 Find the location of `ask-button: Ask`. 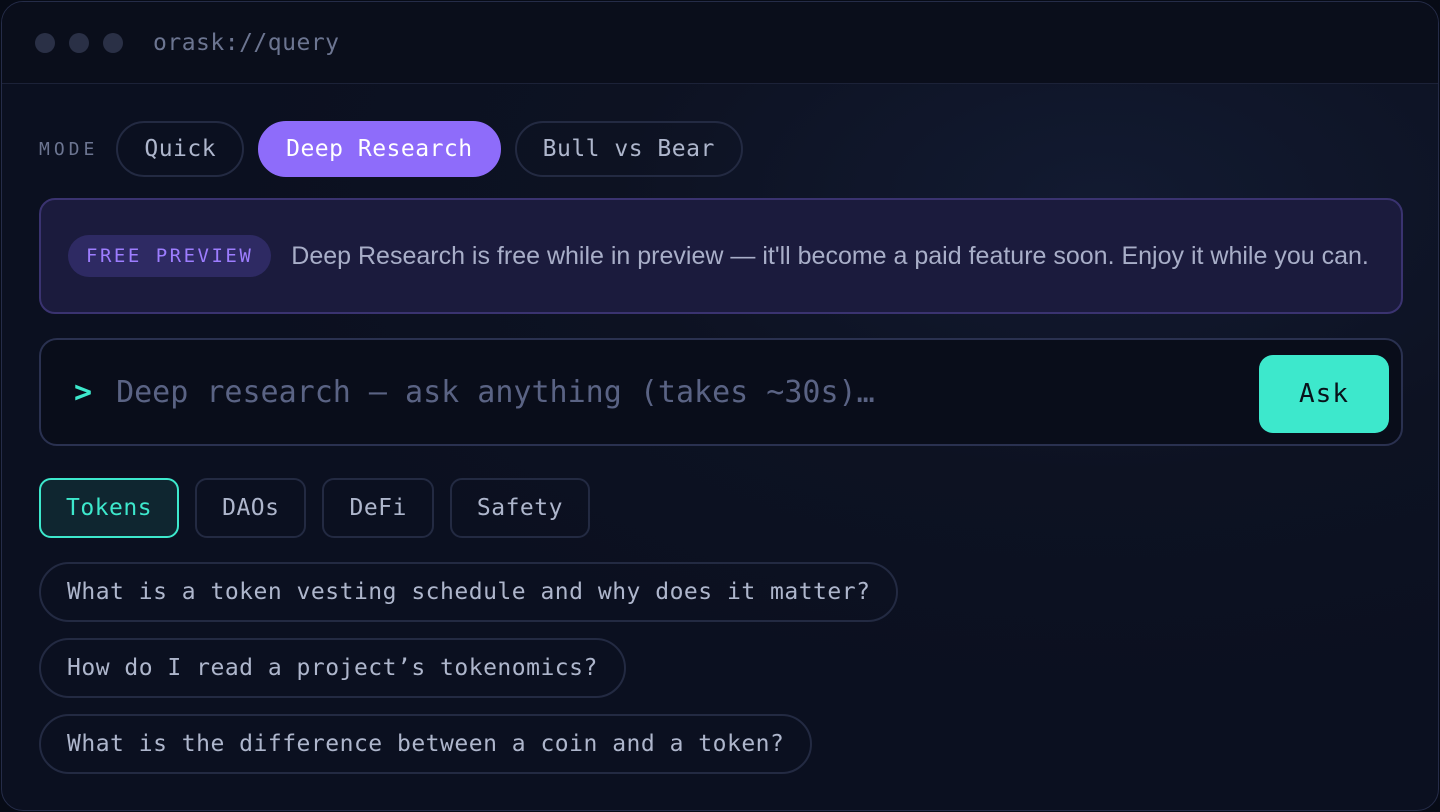

ask-button: Ask is located at coordinates (1324, 394).